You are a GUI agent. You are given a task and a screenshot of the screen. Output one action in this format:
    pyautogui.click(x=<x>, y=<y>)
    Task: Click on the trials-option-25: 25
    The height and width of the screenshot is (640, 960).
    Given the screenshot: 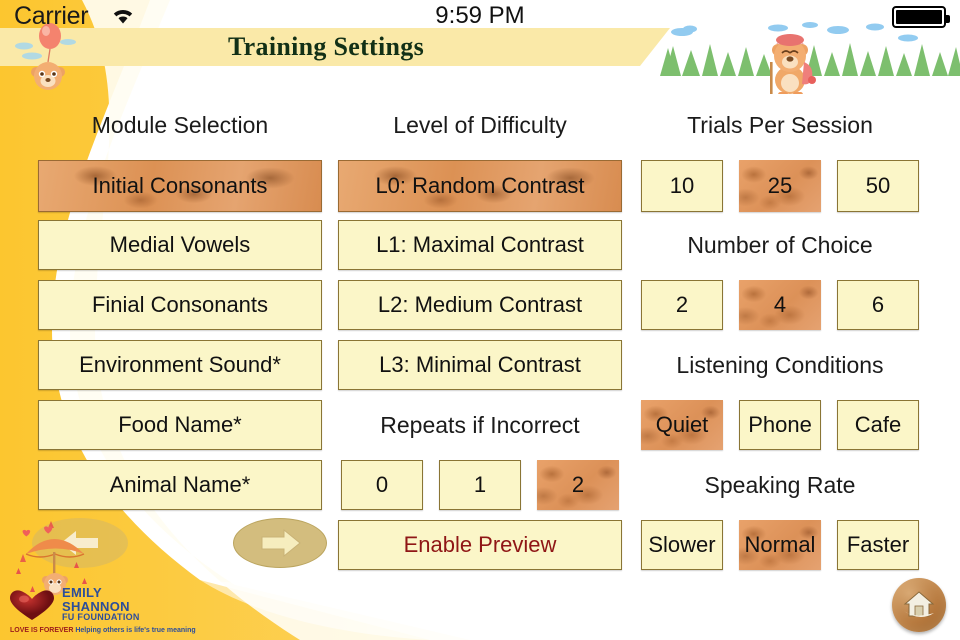 What is the action you would take?
    pyautogui.click(x=780, y=186)
    